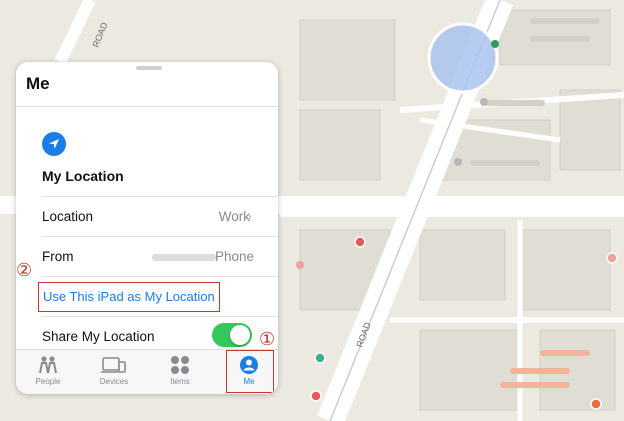  I want to click on use-ipad-as-location-link: Use This iPad as My Location, so click(129, 296).